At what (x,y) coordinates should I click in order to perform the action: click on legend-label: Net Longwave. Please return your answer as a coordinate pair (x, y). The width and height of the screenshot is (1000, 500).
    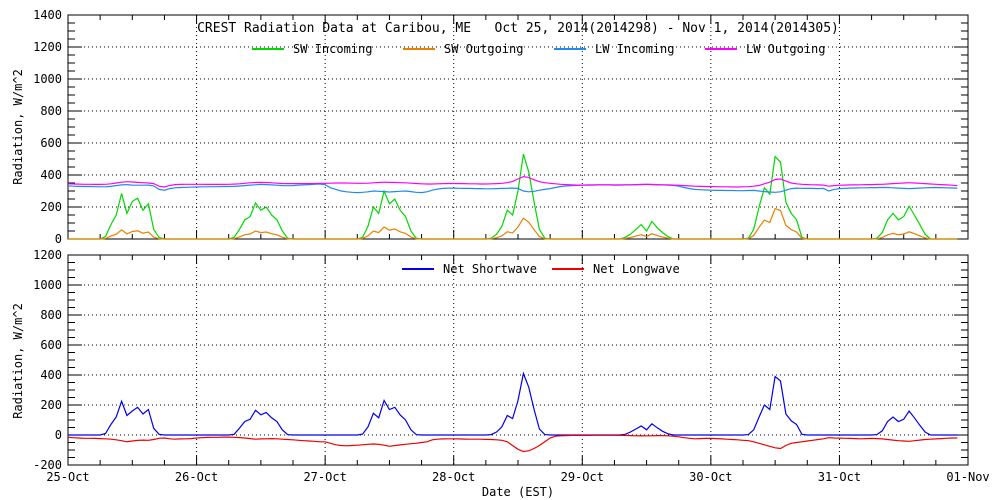
    Looking at the image, I should click on (636, 269).